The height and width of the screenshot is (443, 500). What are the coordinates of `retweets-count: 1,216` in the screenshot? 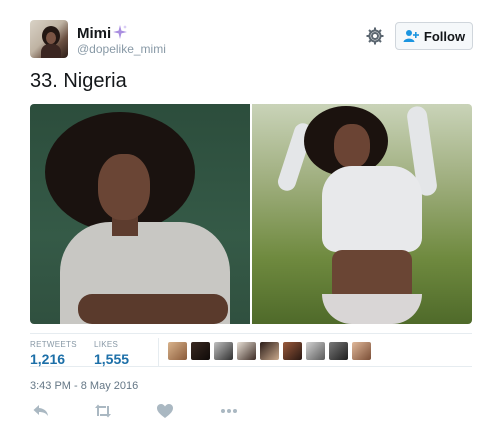 It's located at (48, 359).